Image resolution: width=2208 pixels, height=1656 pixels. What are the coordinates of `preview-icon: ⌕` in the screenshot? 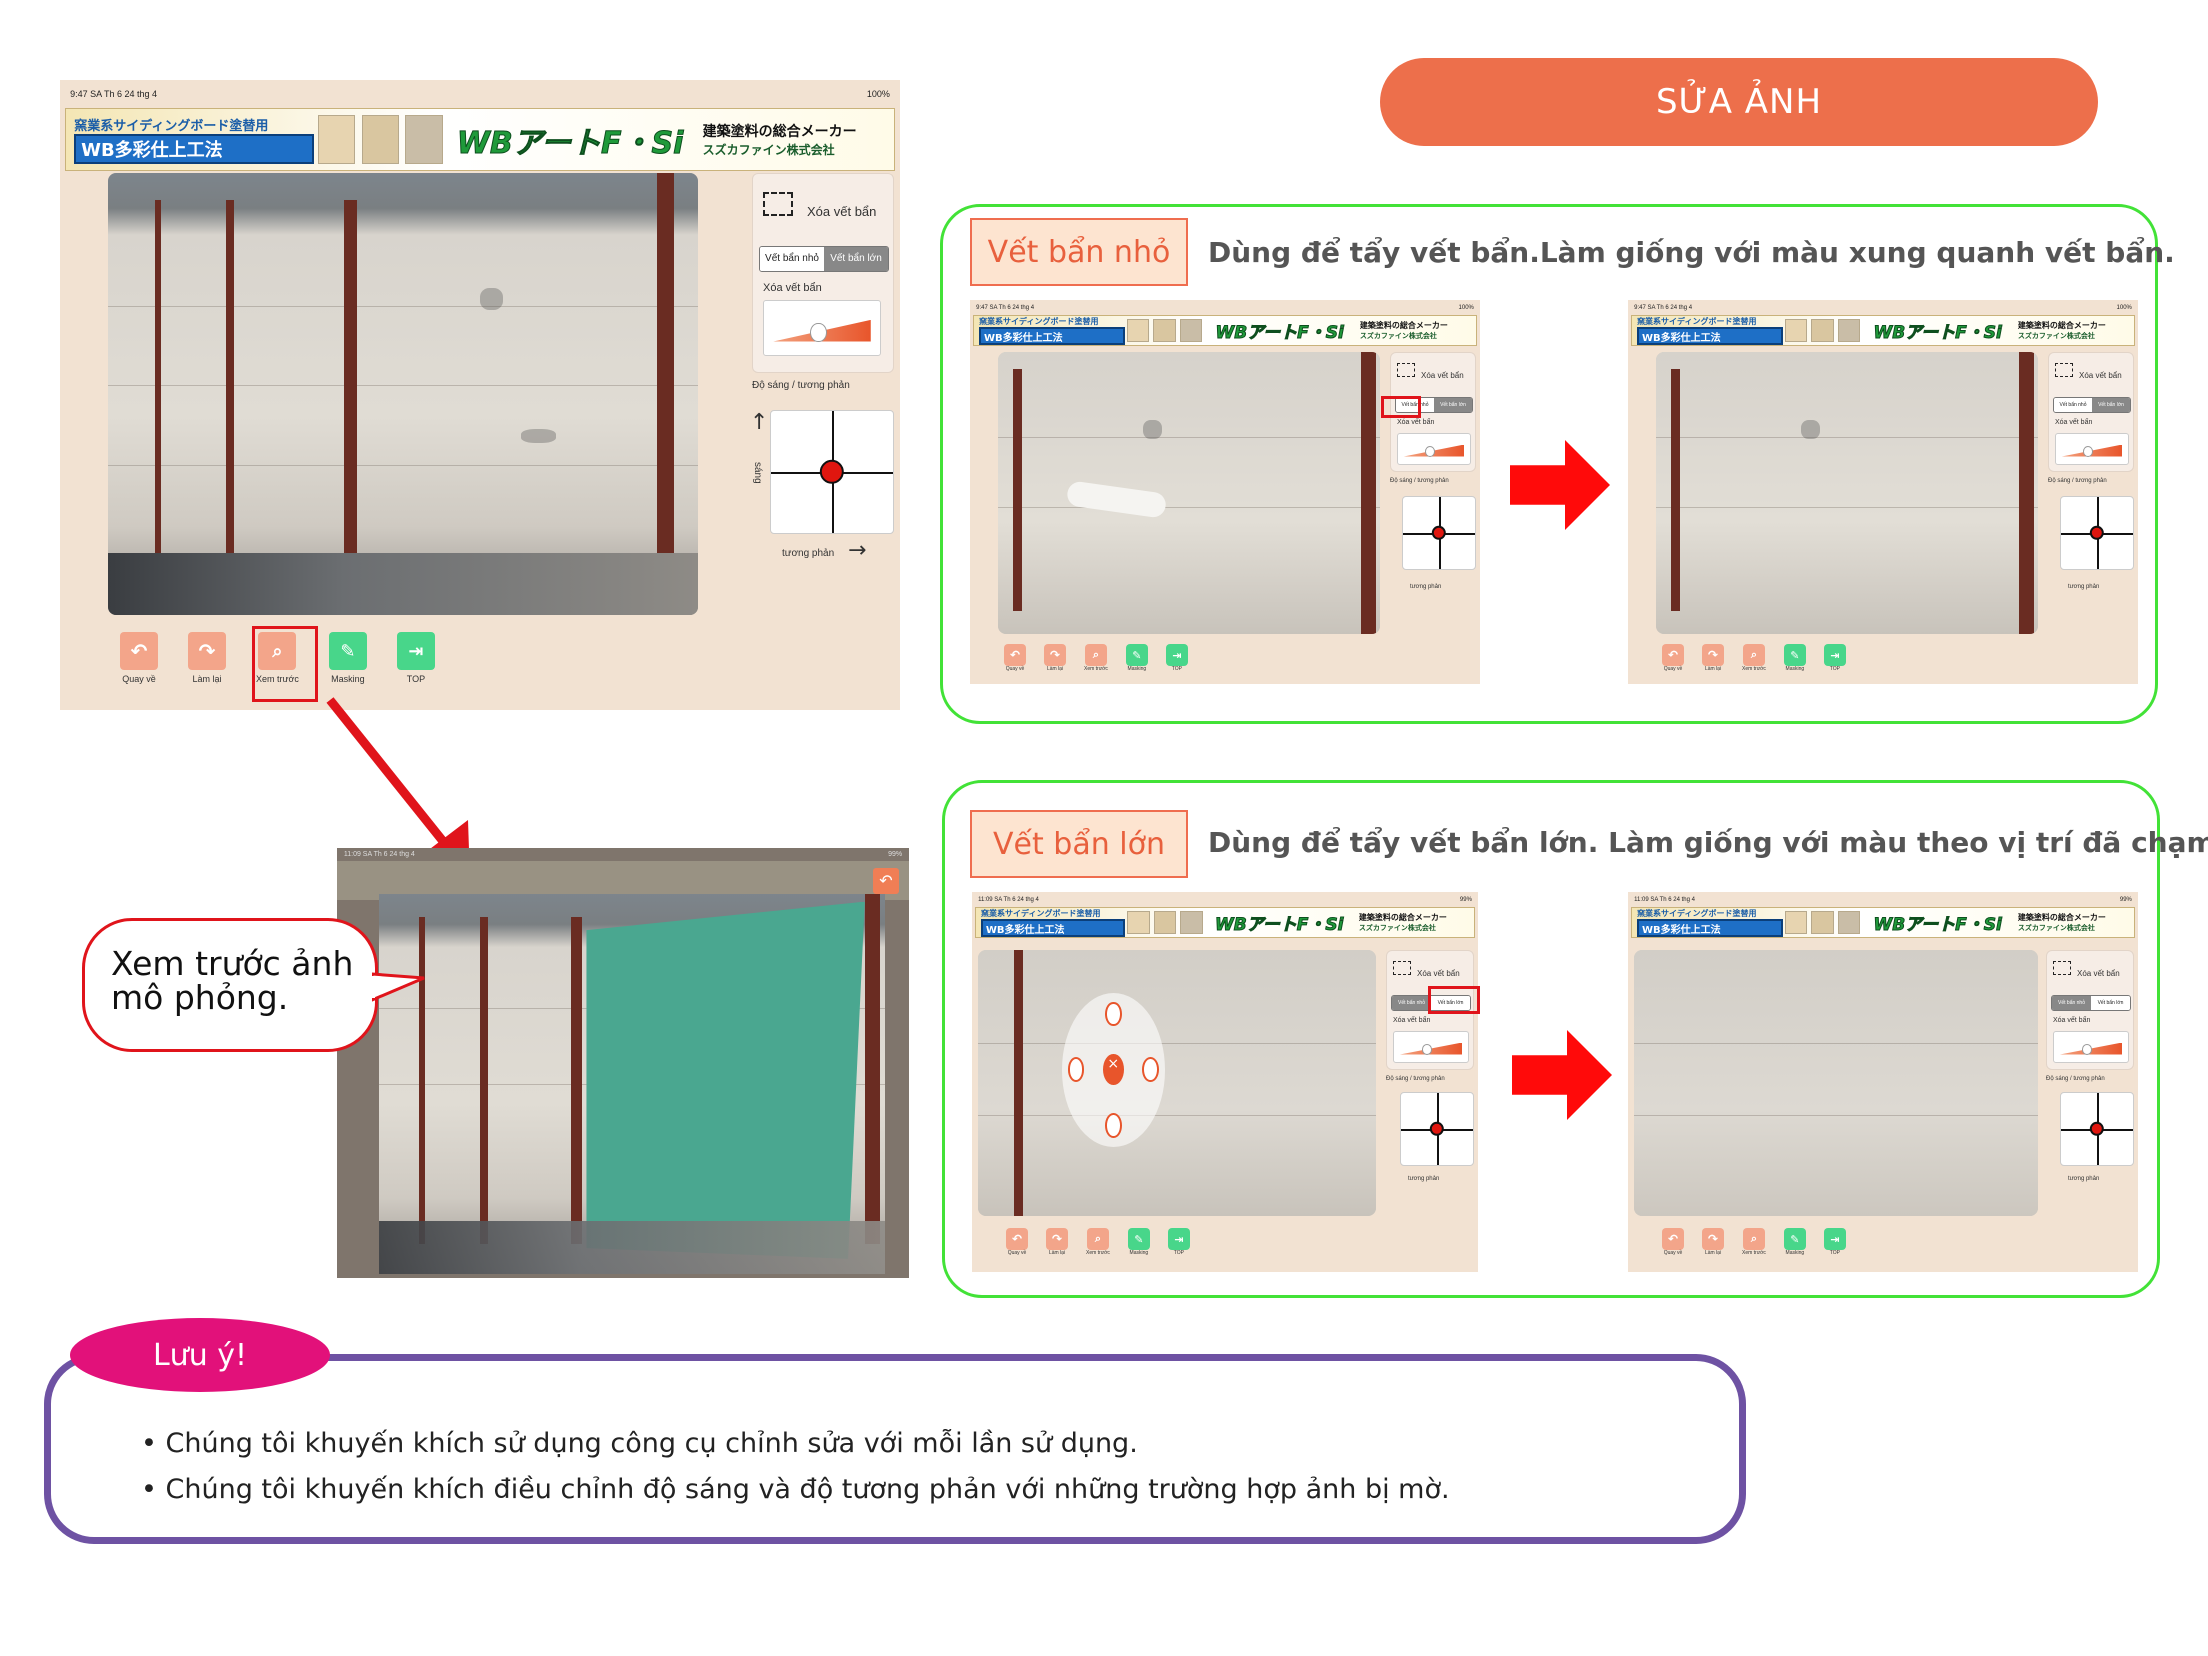 It's located at (1095, 655).